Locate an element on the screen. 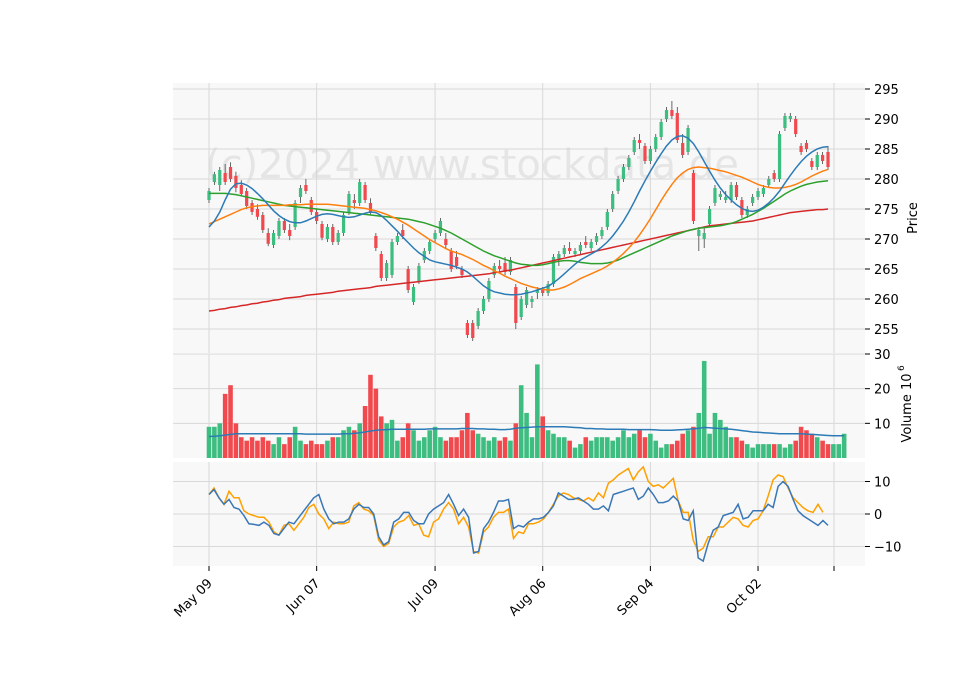 The width and height of the screenshot is (960, 690). price-tick-label: 260 is located at coordinates (886, 300).